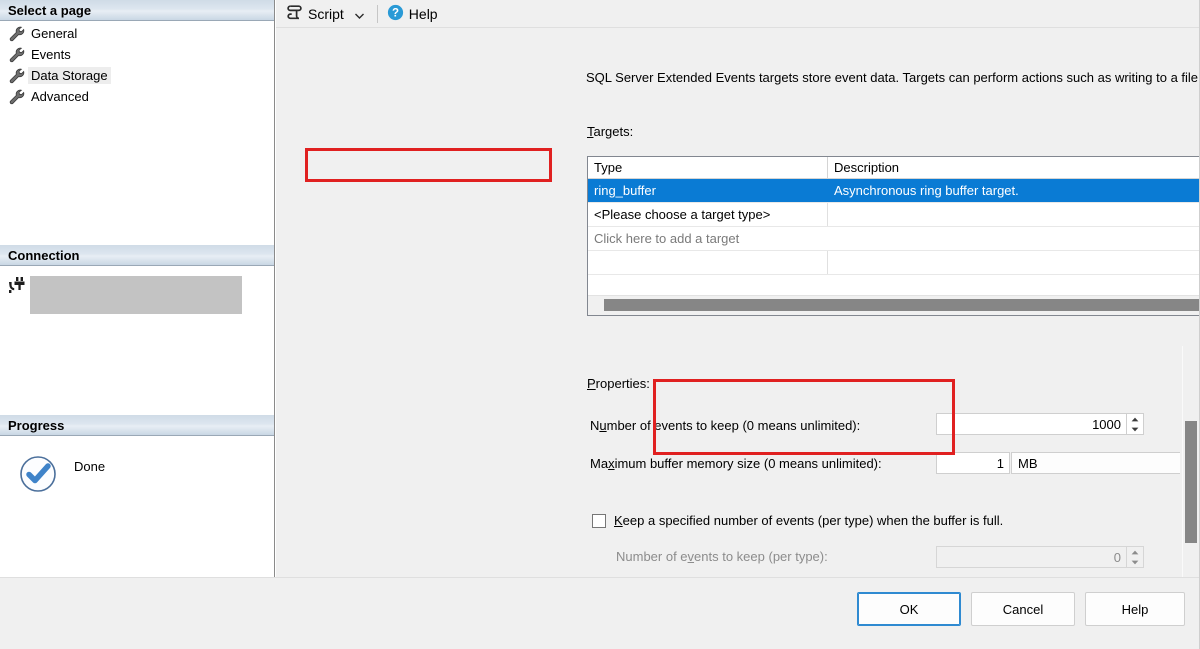 The width and height of the screenshot is (1200, 649). Describe the element at coordinates (708, 167) in the screenshot. I see `grid-column-header-type: Type` at that location.